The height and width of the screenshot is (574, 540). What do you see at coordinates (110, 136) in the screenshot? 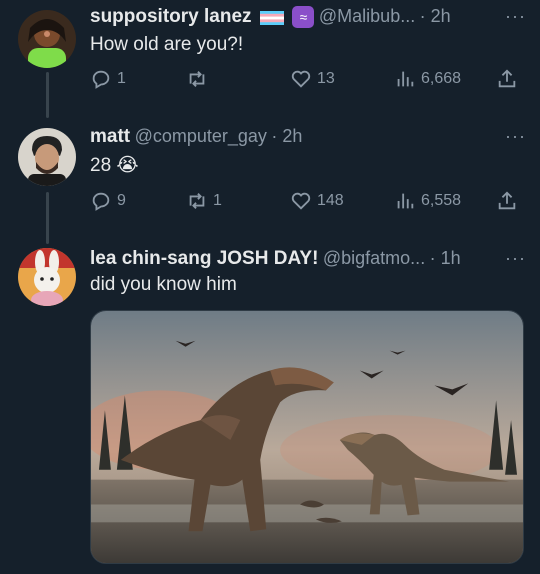
I see `display-name: matt` at bounding box center [110, 136].